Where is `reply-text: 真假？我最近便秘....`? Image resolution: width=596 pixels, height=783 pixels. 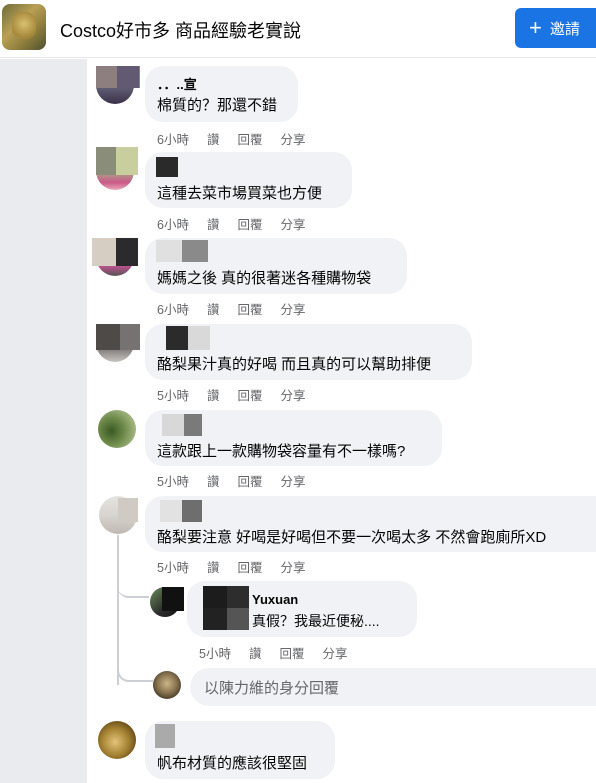 reply-text: 真假？我最近便秘.... is located at coordinates (316, 621).